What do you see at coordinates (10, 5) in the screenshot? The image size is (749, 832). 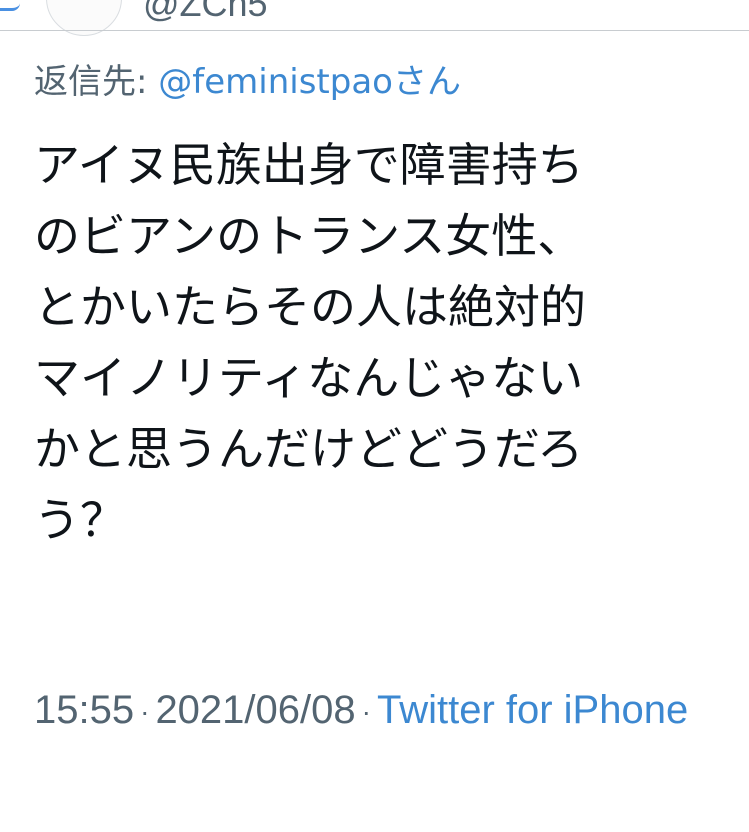 I see `thread-line-icon` at bounding box center [10, 5].